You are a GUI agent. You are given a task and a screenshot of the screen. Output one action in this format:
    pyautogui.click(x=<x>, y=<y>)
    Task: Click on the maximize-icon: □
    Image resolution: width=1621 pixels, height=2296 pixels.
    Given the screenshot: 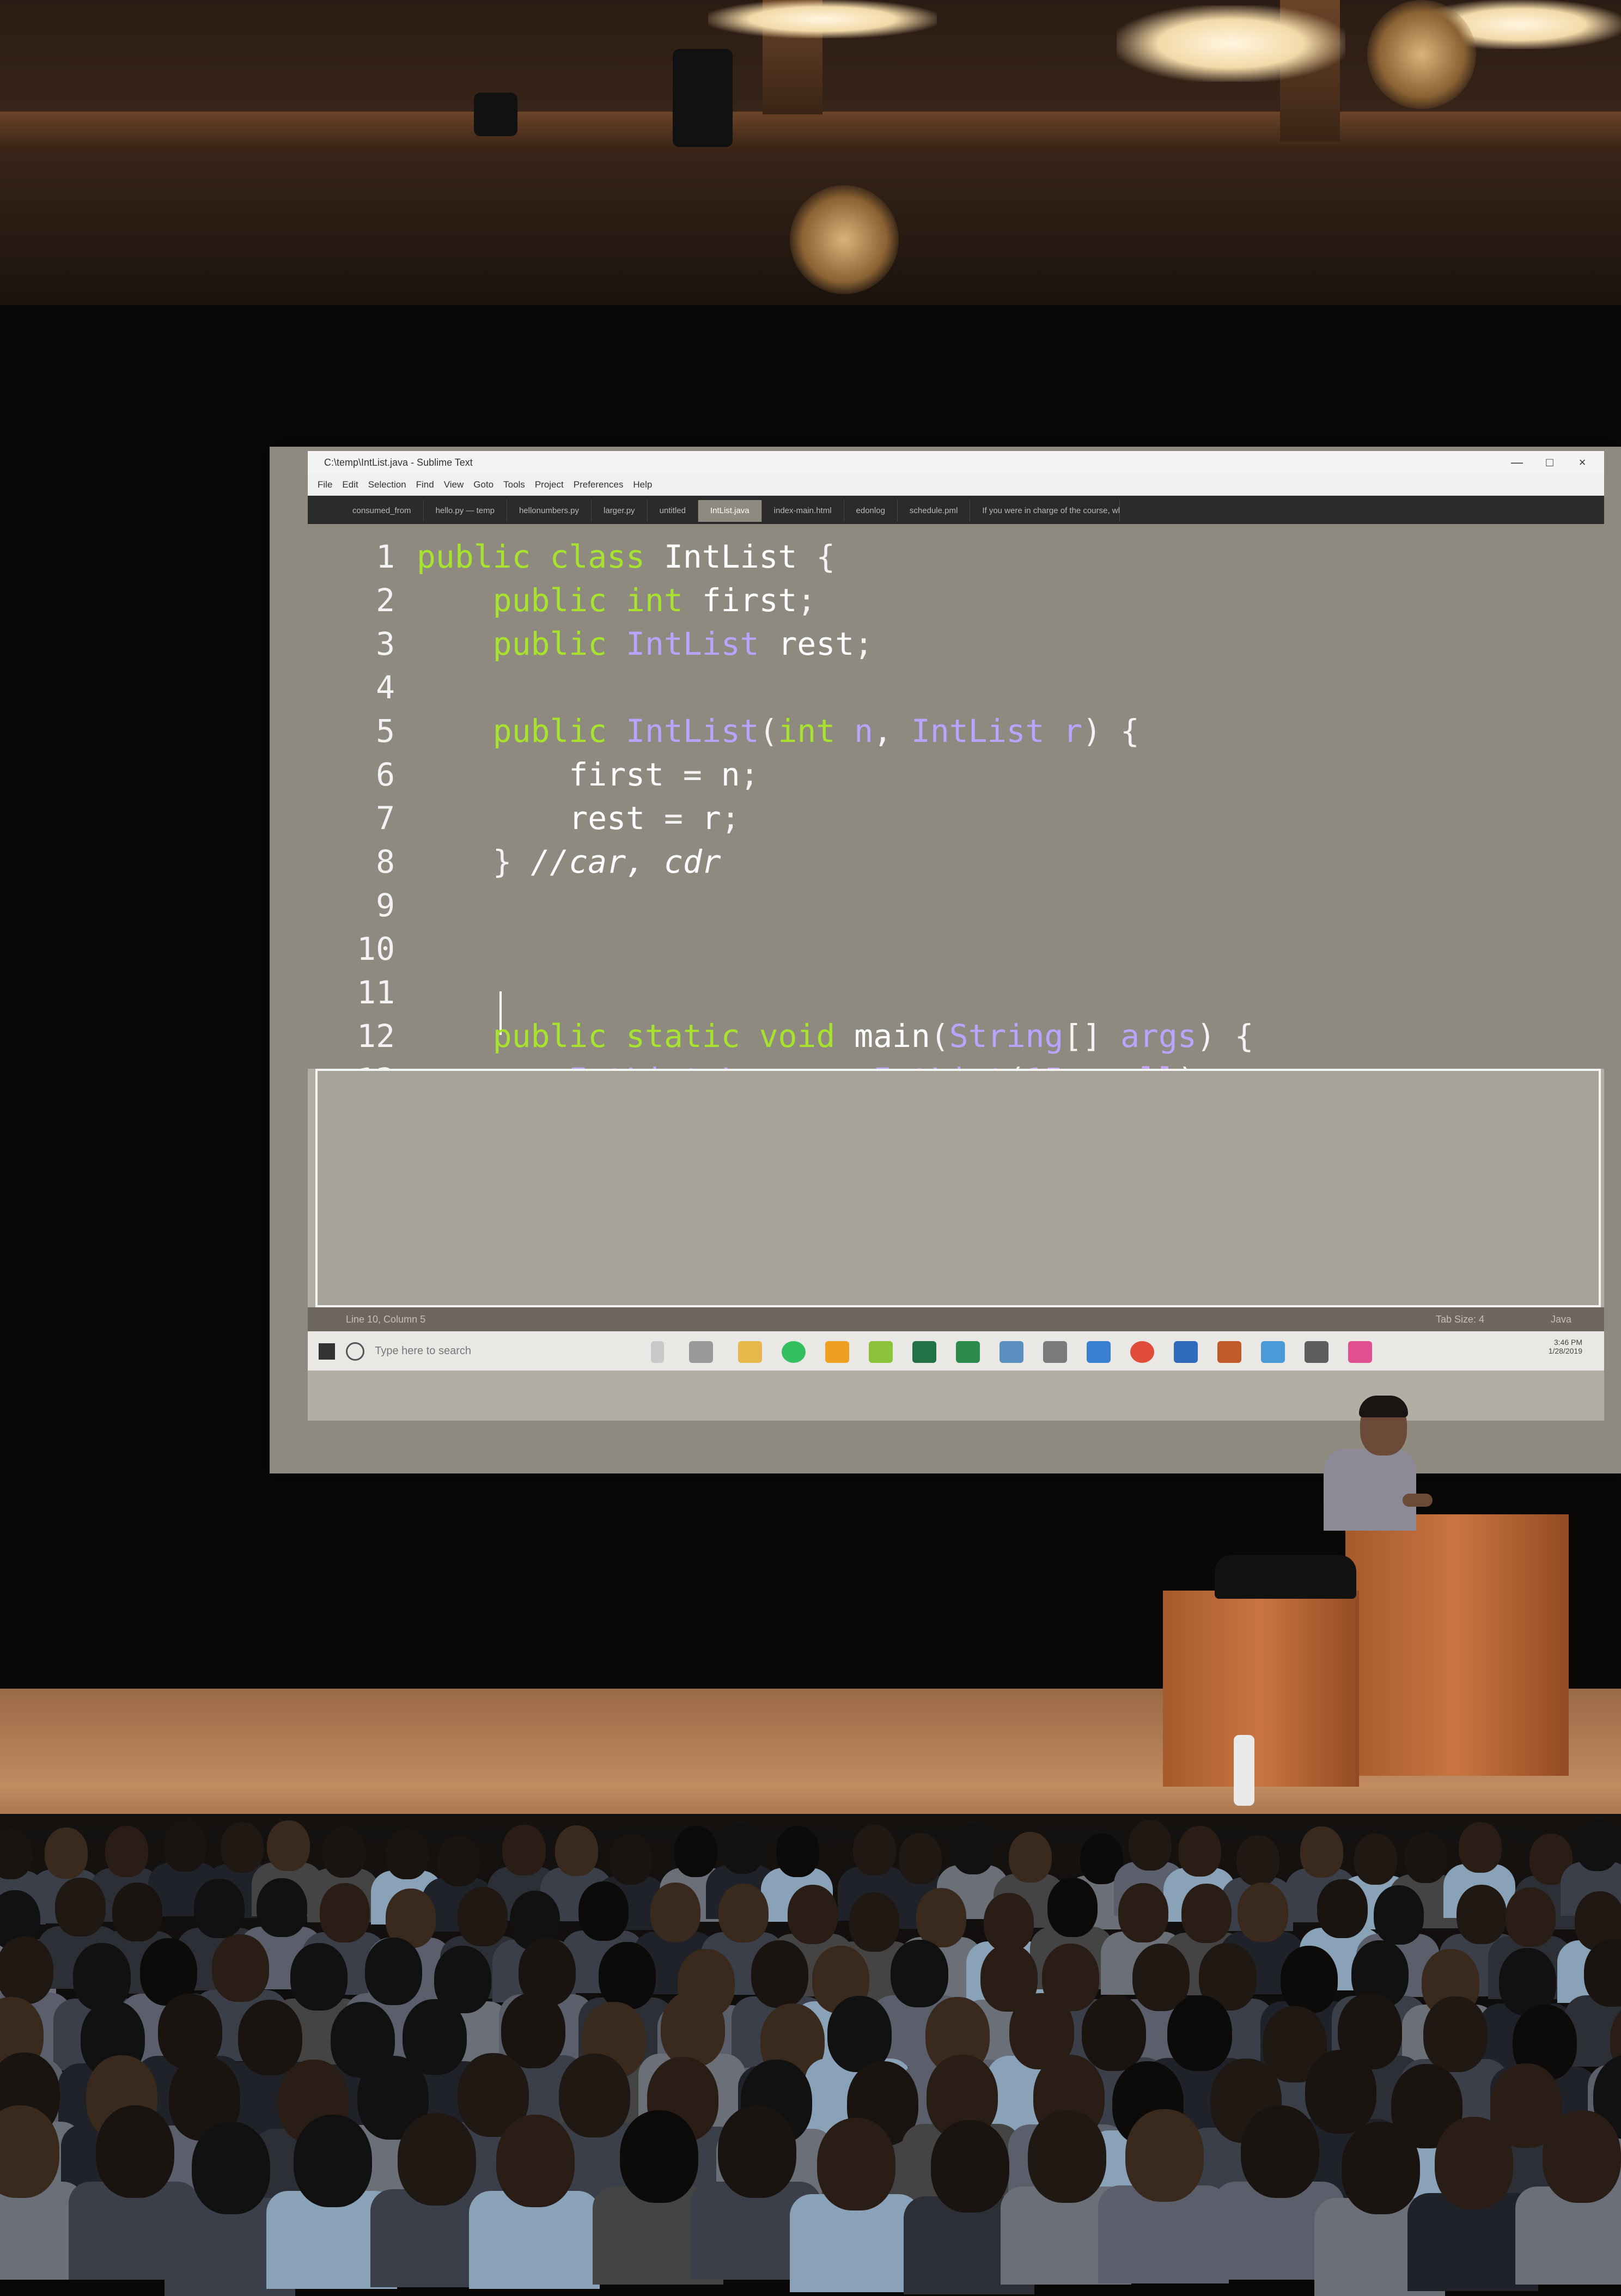 What is the action you would take?
    pyautogui.click(x=1549, y=462)
    